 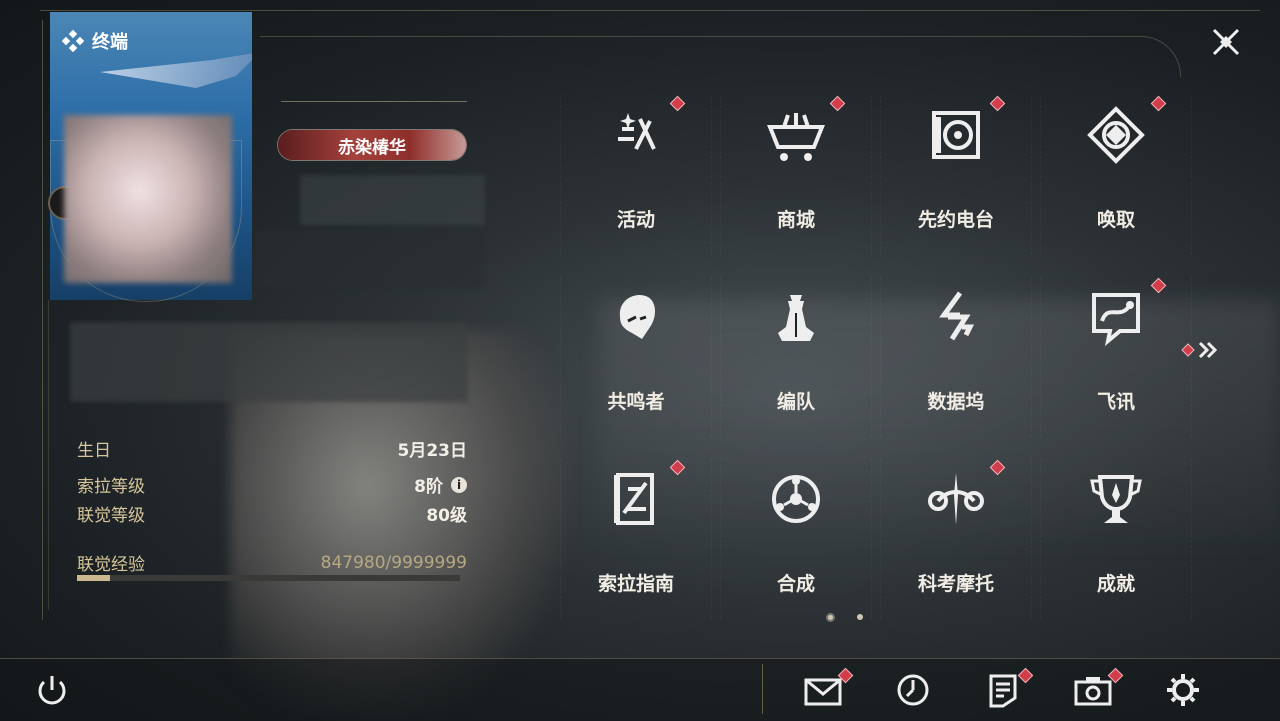 What do you see at coordinates (956, 539) in the screenshot?
I see `menu-tile-motorcycle: 科考摩托` at bounding box center [956, 539].